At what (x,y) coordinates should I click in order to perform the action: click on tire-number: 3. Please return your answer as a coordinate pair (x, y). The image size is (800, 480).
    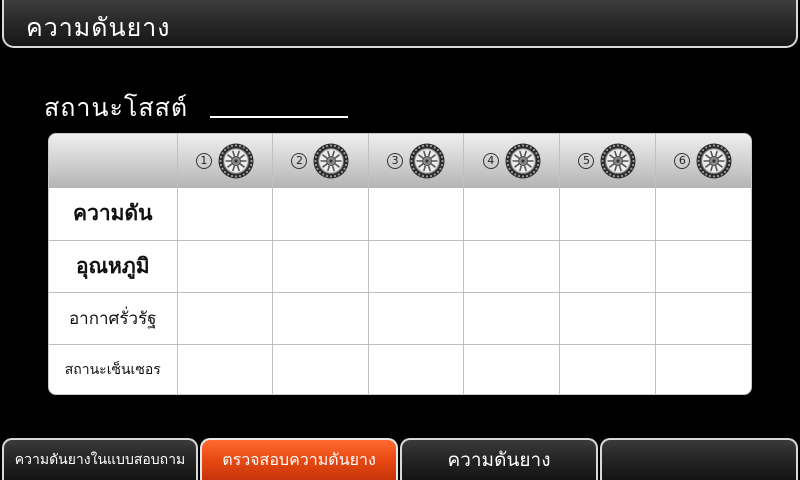
    Looking at the image, I should click on (395, 161).